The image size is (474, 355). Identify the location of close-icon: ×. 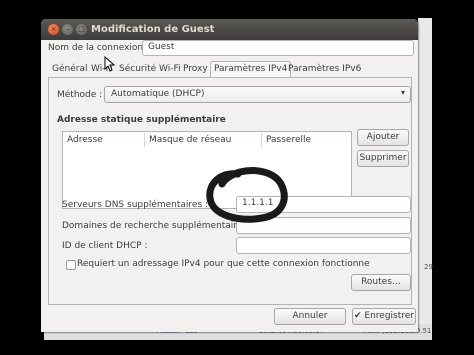
(53, 29).